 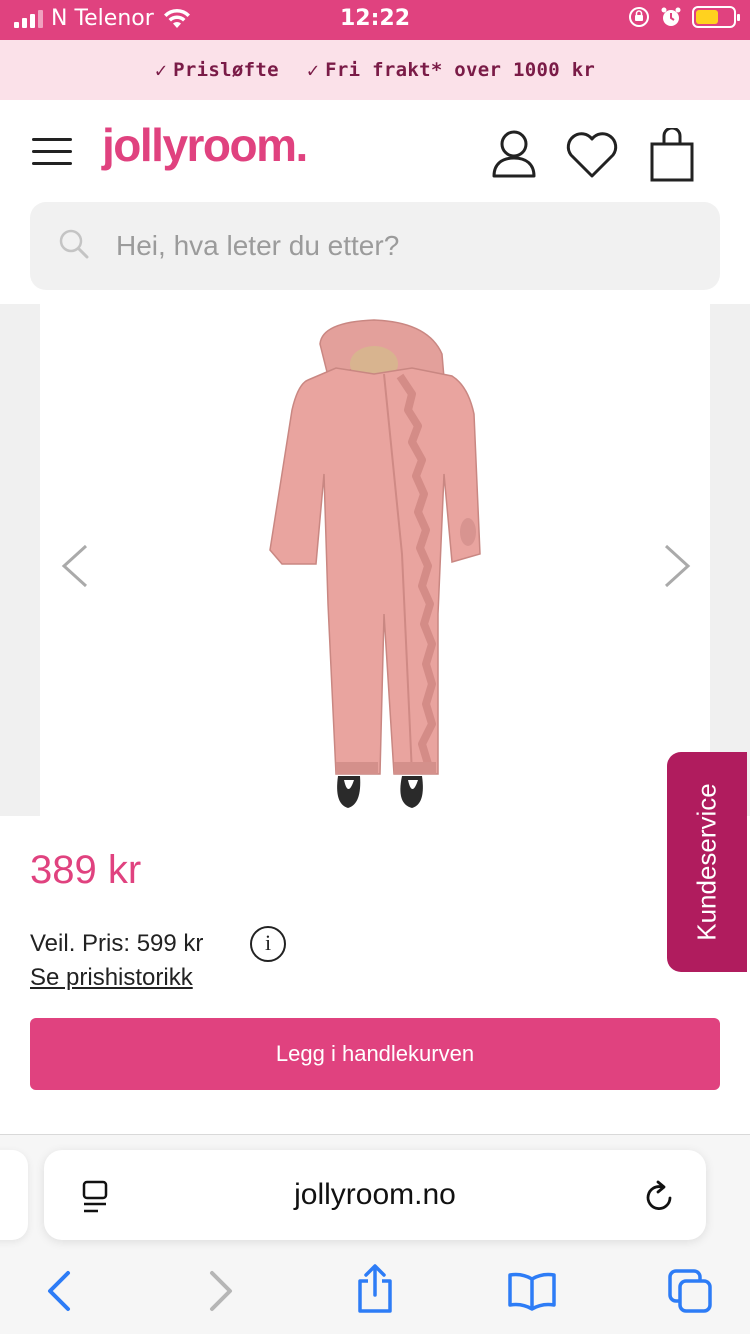 What do you see at coordinates (639, 17) in the screenshot?
I see `rotation-lock-icon` at bounding box center [639, 17].